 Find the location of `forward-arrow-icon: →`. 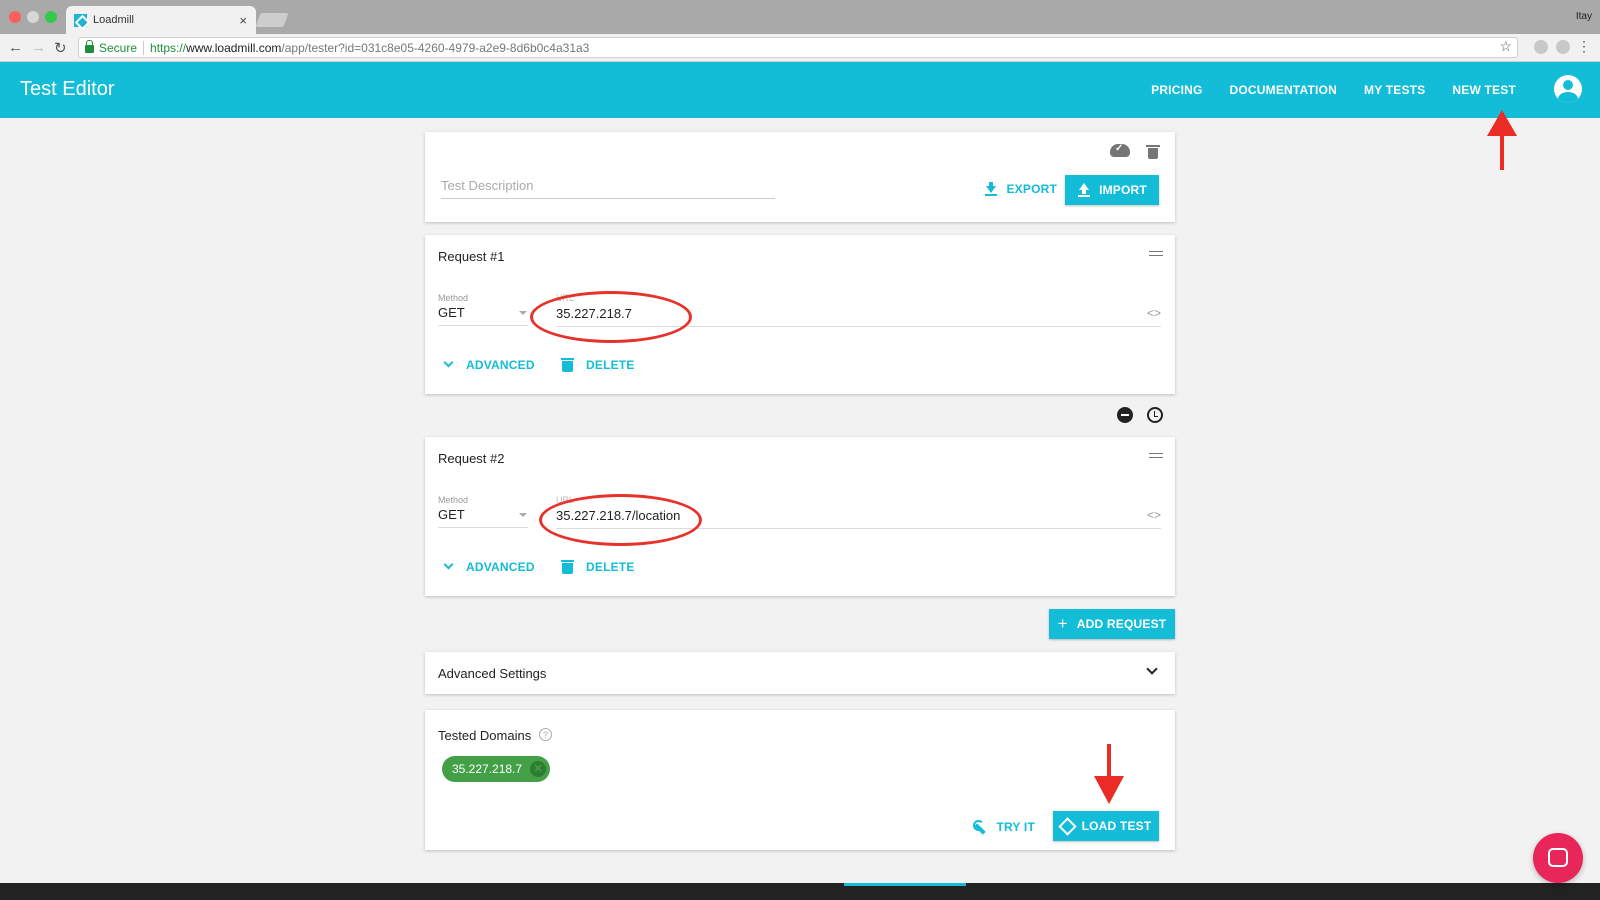

forward-arrow-icon: → is located at coordinates (38, 47).